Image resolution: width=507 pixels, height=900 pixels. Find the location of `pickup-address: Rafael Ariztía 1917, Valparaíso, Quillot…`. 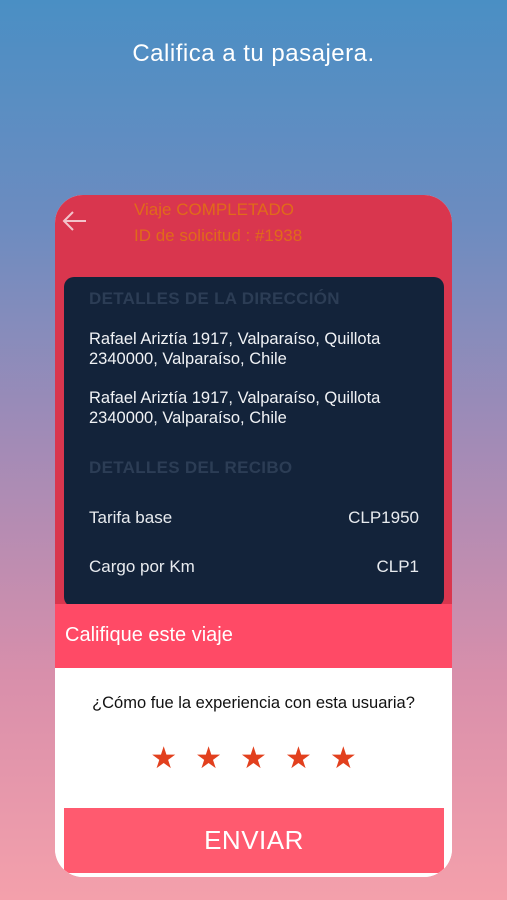

pickup-address: Rafael Ariztía 1917, Valparaíso, Quillot… is located at coordinates (235, 349).